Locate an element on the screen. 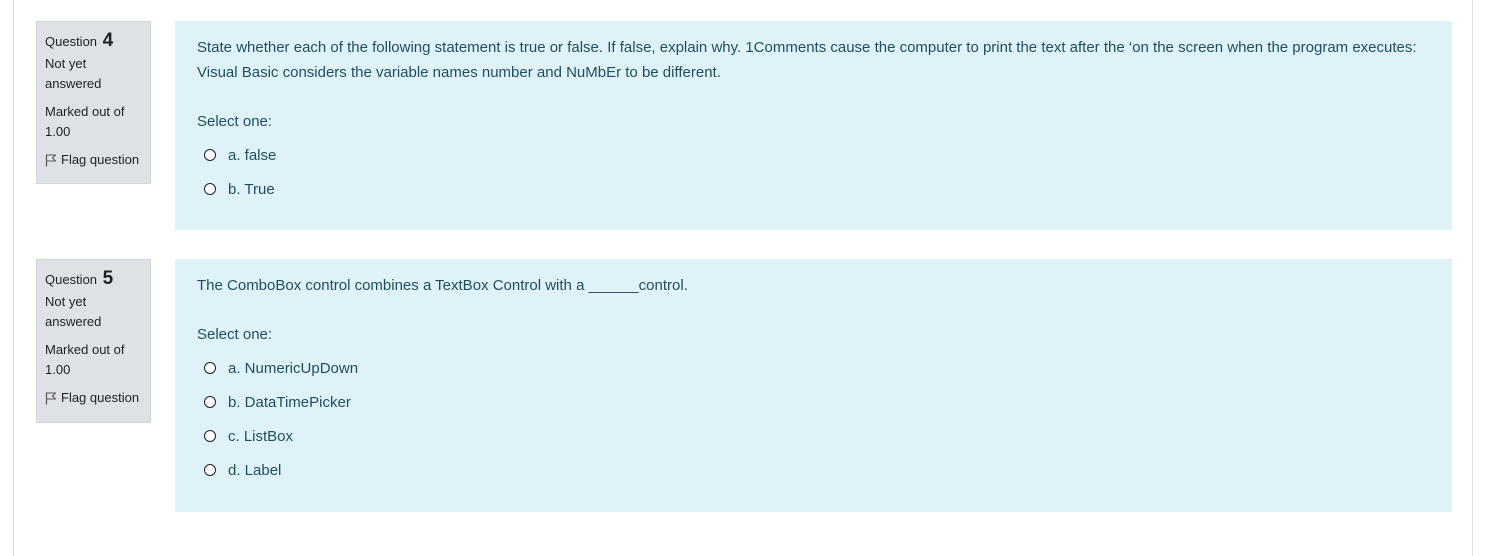 The height and width of the screenshot is (556, 1498). question-number: 5 is located at coordinates (108, 278).